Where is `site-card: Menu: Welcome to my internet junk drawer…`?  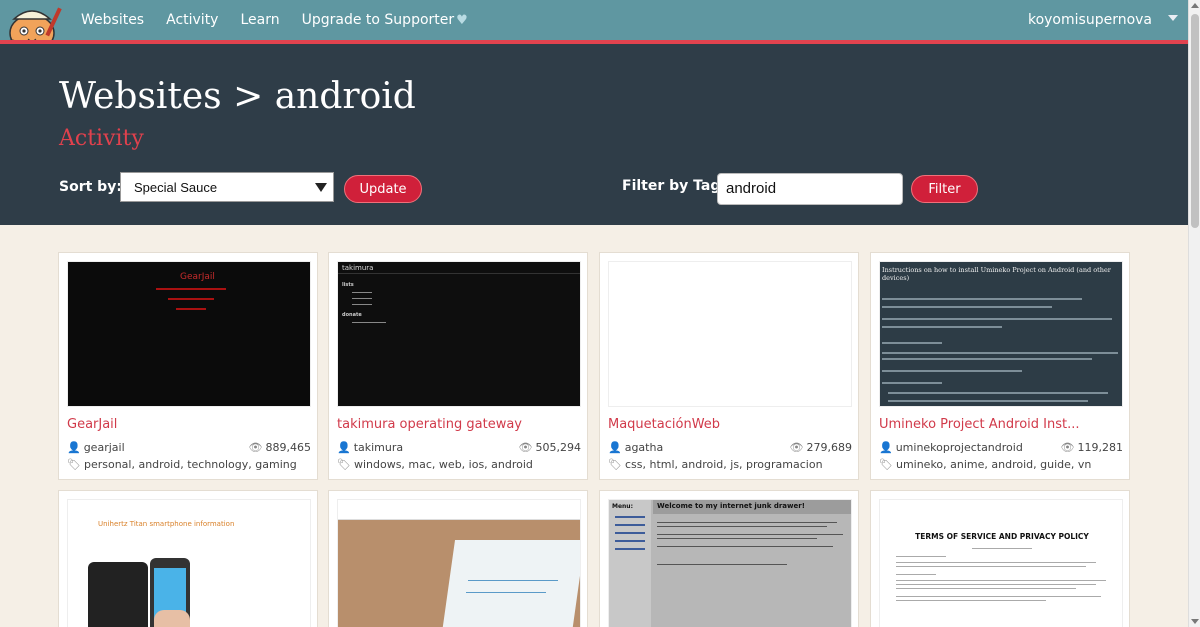
site-card: Menu: Welcome to my internet junk drawer… is located at coordinates (729, 558).